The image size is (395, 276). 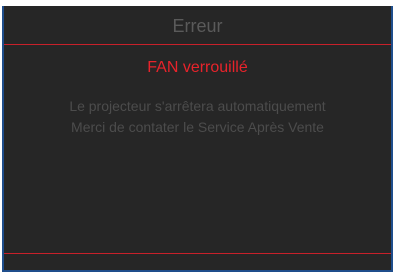 What do you see at coordinates (197, 26) in the screenshot?
I see `dialog-title: Erreur` at bounding box center [197, 26].